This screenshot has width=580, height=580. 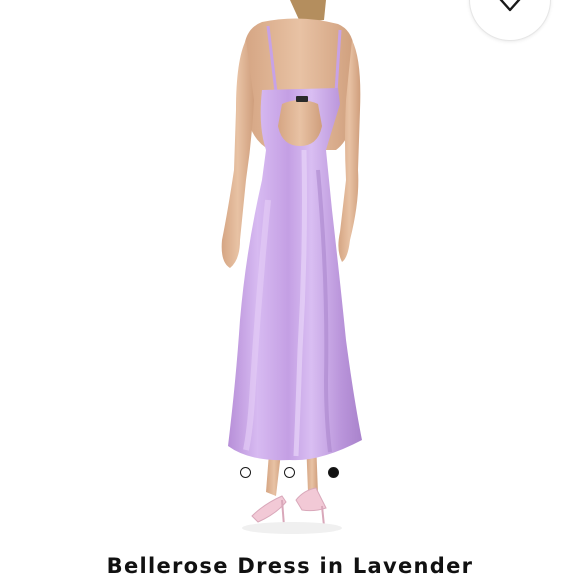 I want to click on gallery-pagination, so click(x=291, y=474).